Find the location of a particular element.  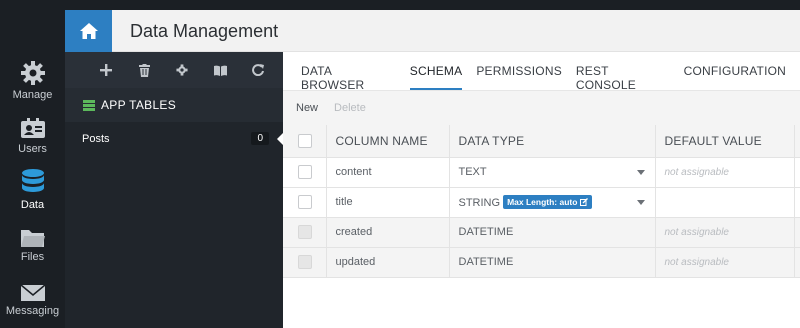

nav-rail: Manage Users Data Files Messaging is located at coordinates (32, 164).